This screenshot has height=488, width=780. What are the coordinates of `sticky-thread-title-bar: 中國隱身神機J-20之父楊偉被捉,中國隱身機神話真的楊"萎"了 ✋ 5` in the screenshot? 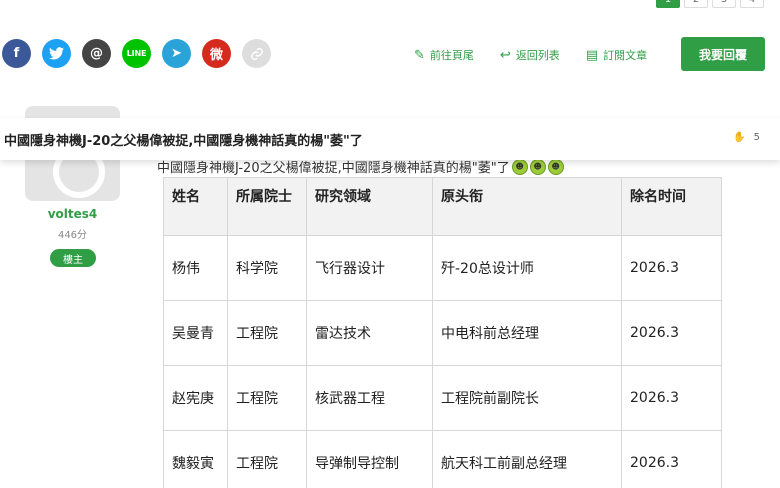 It's located at (390, 139).